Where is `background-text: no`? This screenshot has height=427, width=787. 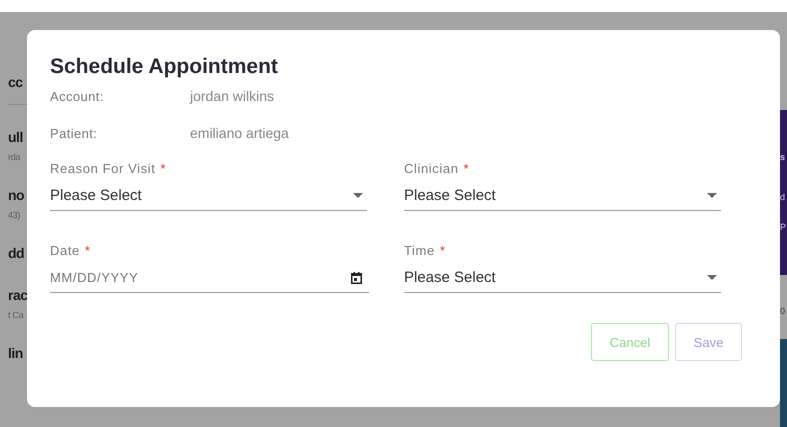 background-text: no is located at coordinates (16, 195).